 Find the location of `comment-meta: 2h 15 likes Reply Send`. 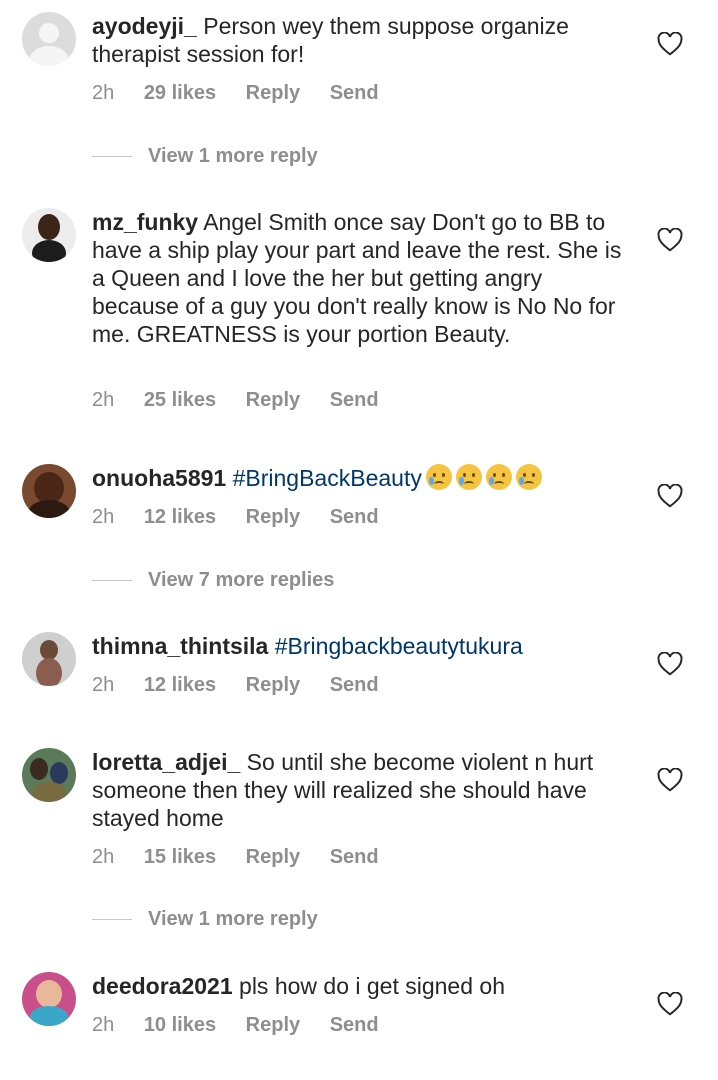

comment-meta: 2h 15 likes Reply Send is located at coordinates (247, 857).